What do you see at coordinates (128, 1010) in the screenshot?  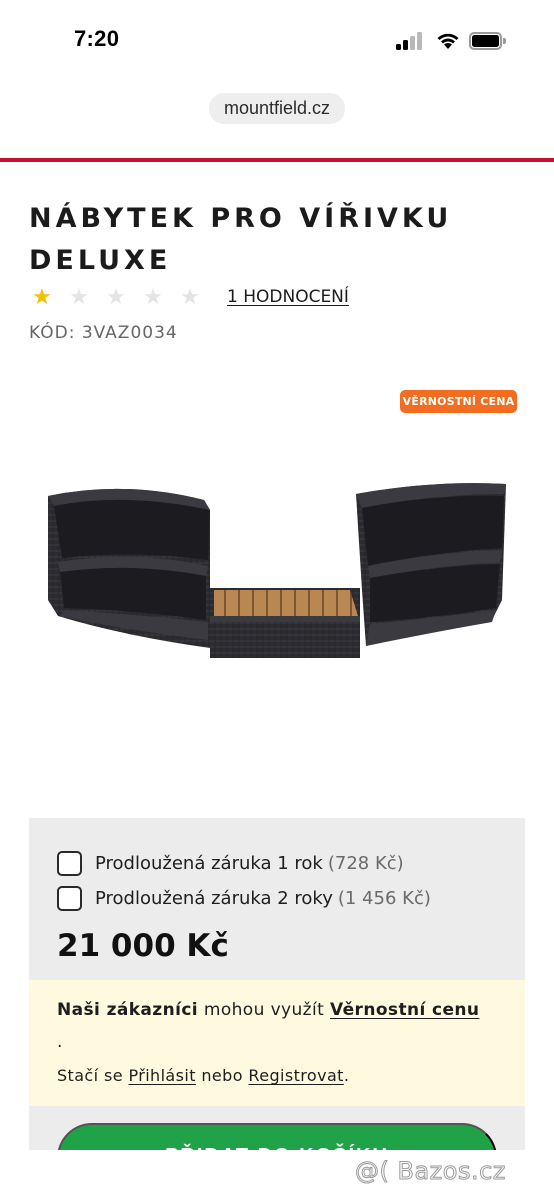 I see `loyalty-customers-text: Naši zákazníci` at bounding box center [128, 1010].